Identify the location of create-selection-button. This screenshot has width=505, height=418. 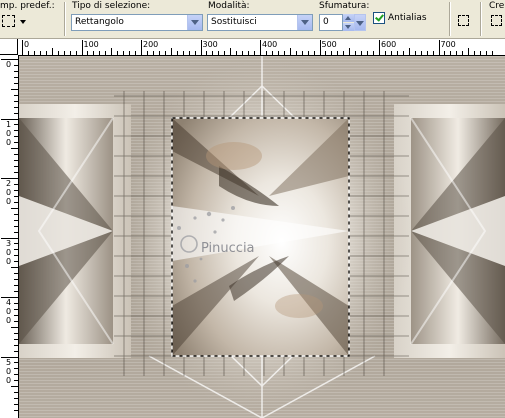
(496, 21).